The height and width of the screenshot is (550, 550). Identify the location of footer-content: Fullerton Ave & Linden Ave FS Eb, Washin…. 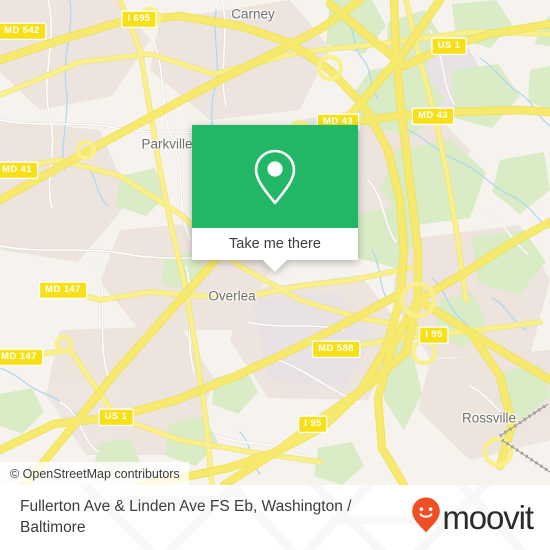
(275, 517).